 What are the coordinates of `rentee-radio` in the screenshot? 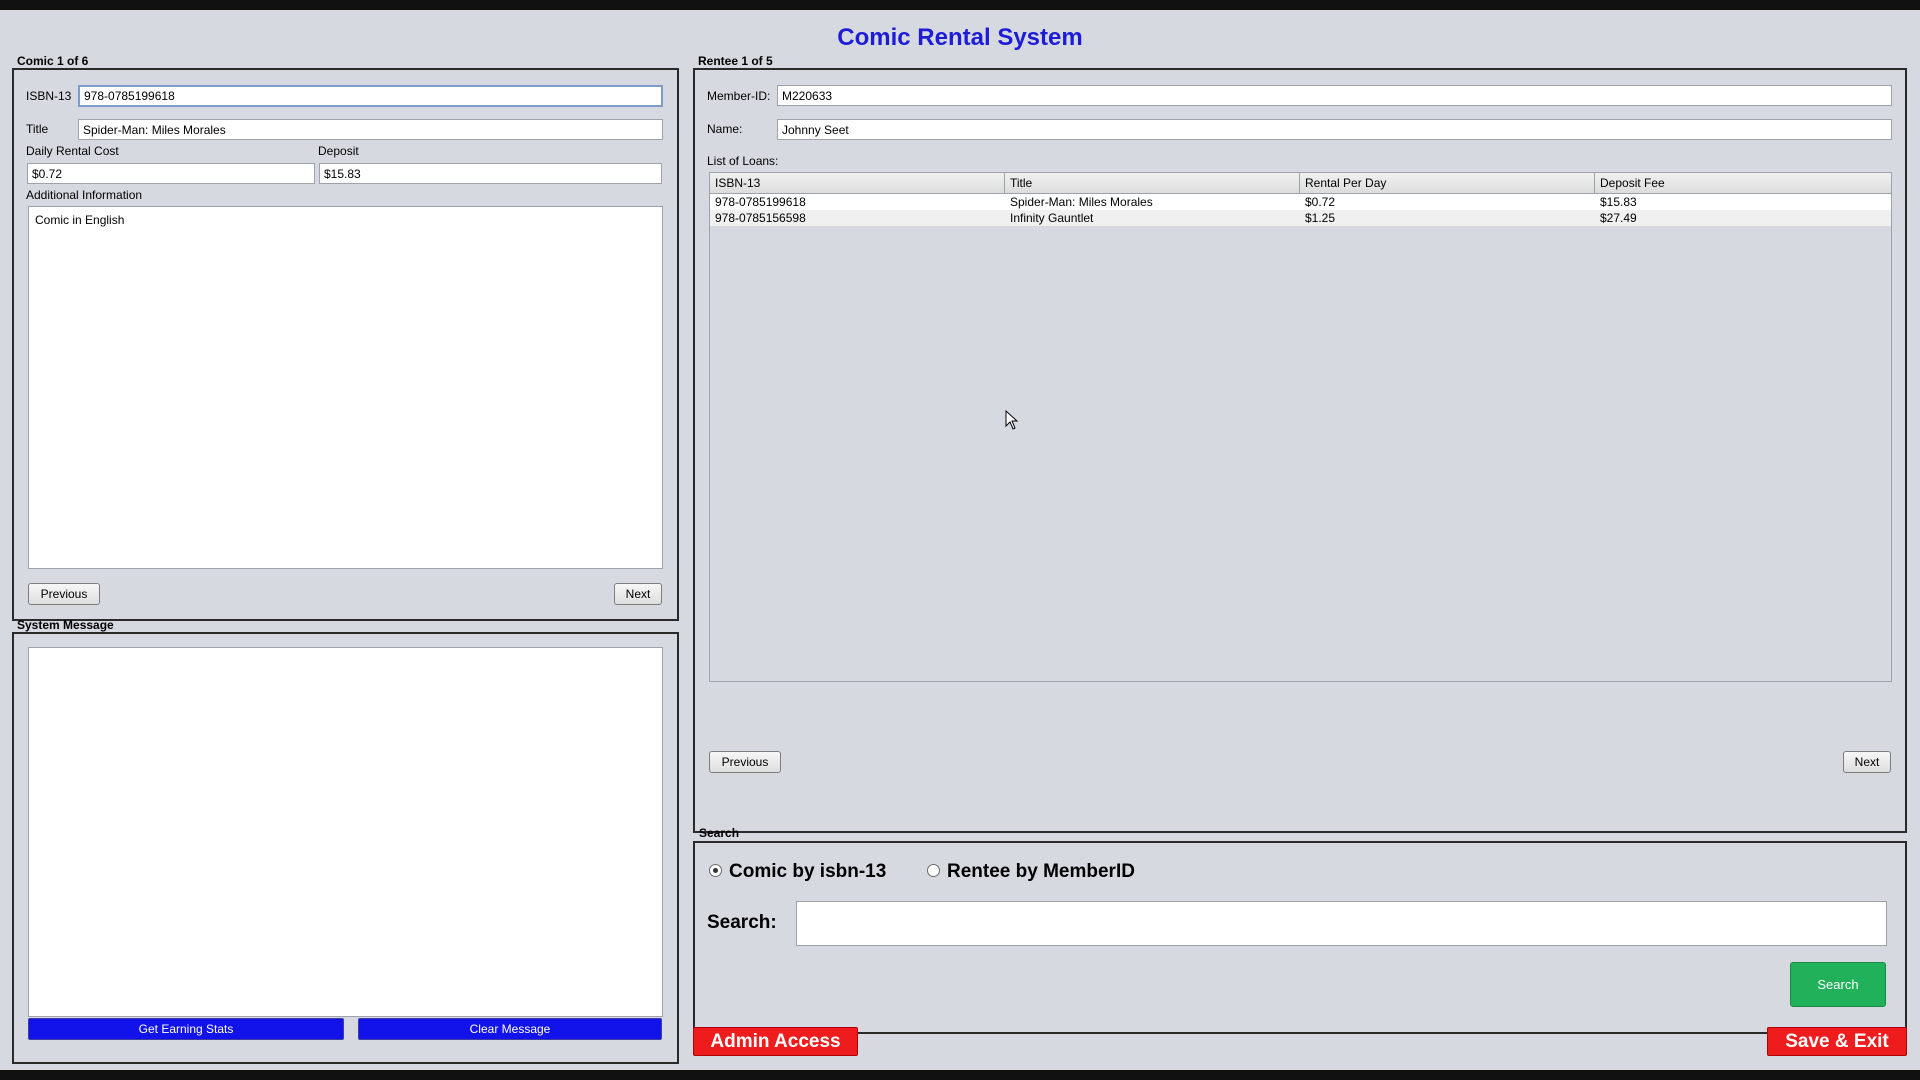 It's located at (933, 870).